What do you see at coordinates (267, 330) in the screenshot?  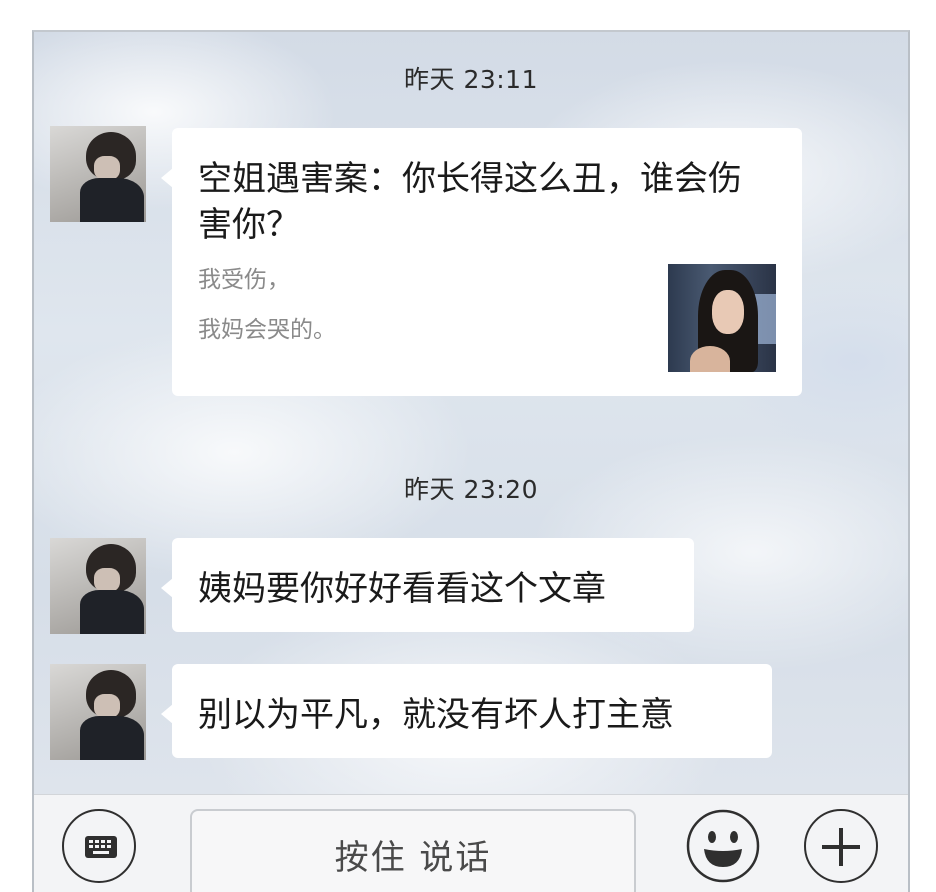 I see `article-description-line: 我妈会哭的。` at bounding box center [267, 330].